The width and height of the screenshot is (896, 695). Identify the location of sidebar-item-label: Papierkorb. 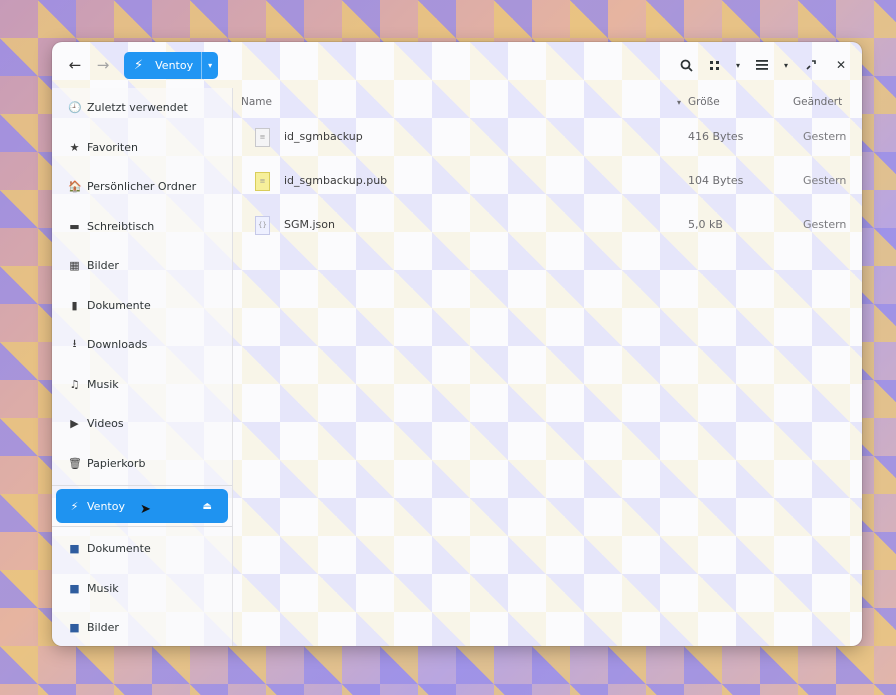
(116, 463).